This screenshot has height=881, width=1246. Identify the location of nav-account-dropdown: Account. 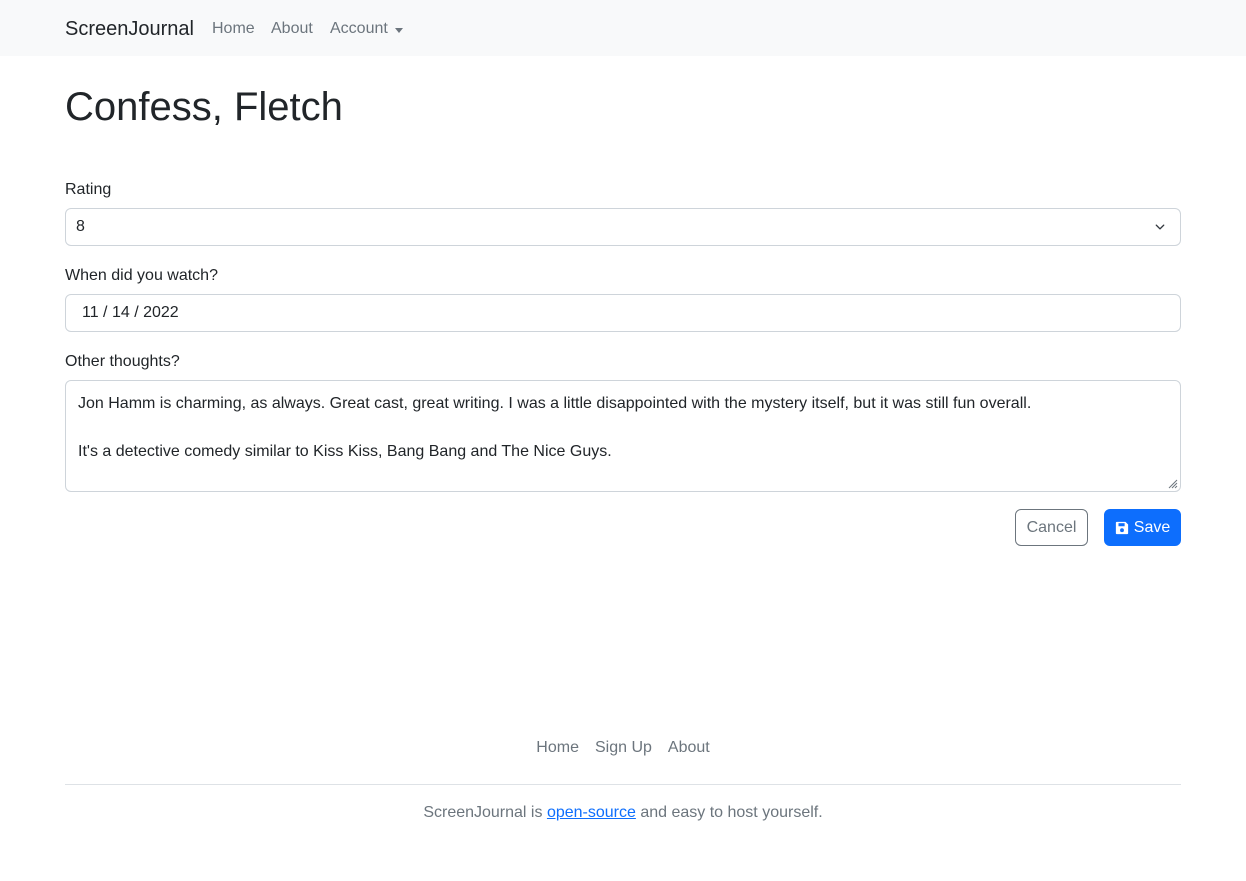
(366, 29).